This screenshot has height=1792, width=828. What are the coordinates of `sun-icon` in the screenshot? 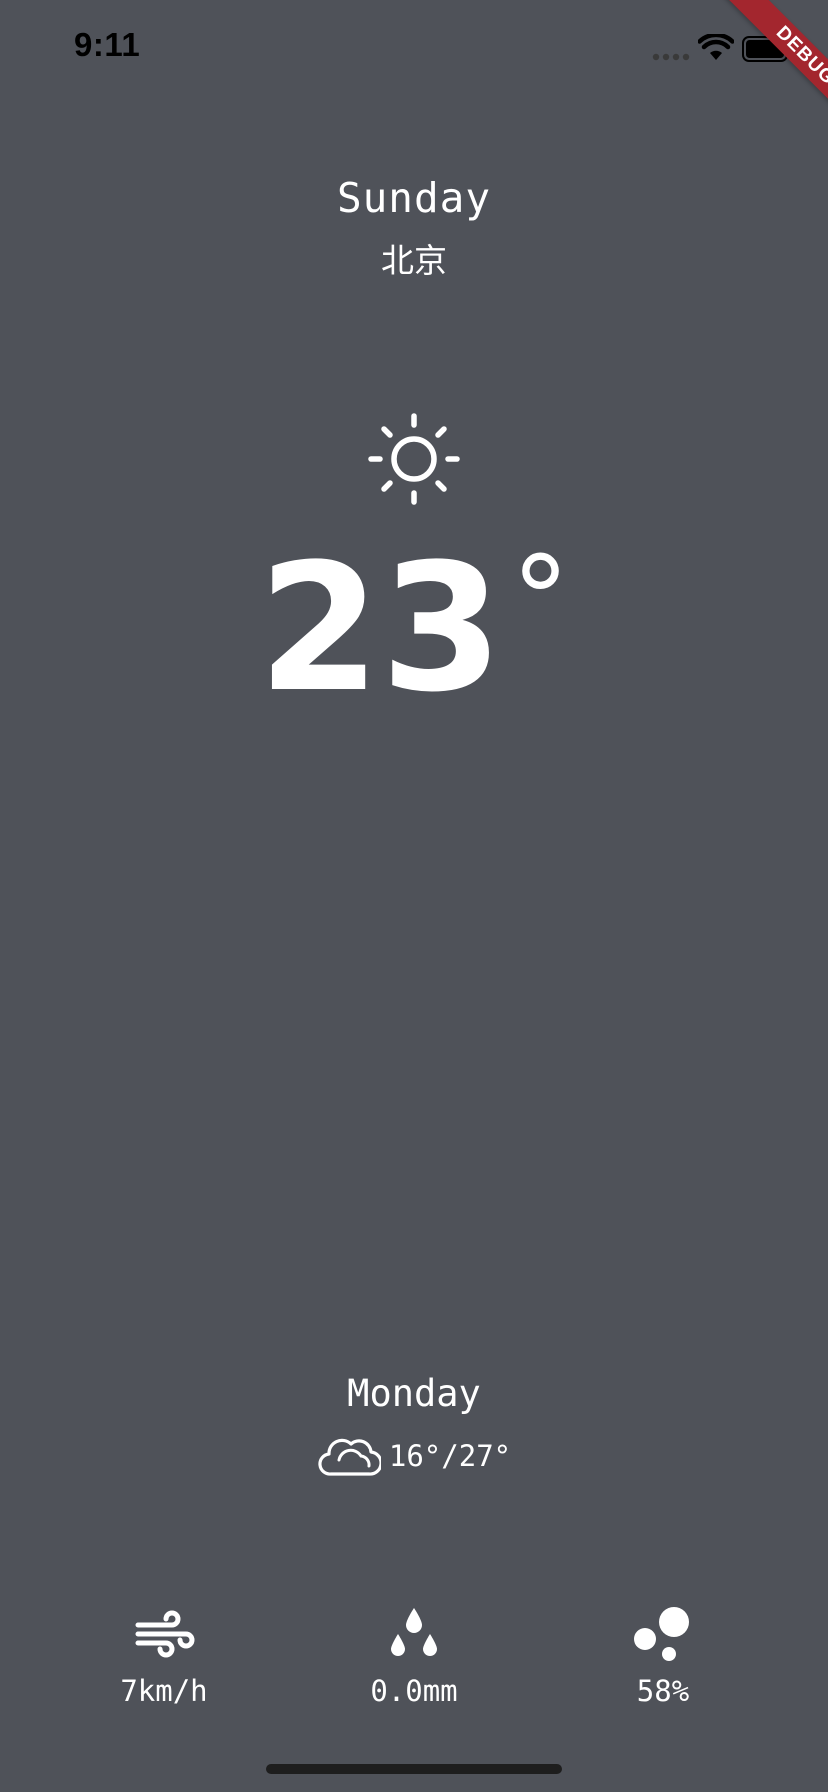 It's located at (414, 459).